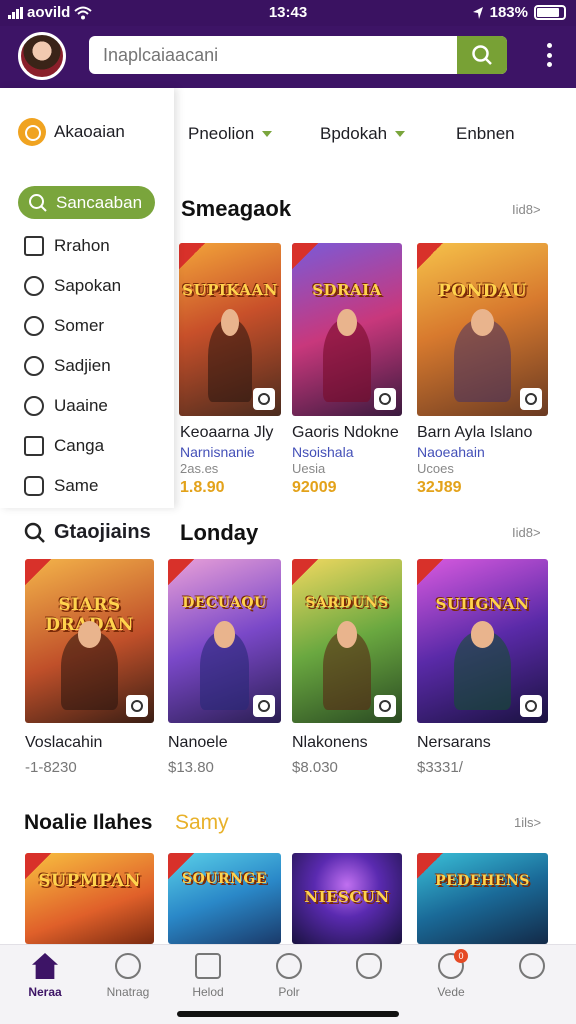 The height and width of the screenshot is (1024, 576). What do you see at coordinates (34, 446) in the screenshot?
I see `calendar-icon` at bounding box center [34, 446].